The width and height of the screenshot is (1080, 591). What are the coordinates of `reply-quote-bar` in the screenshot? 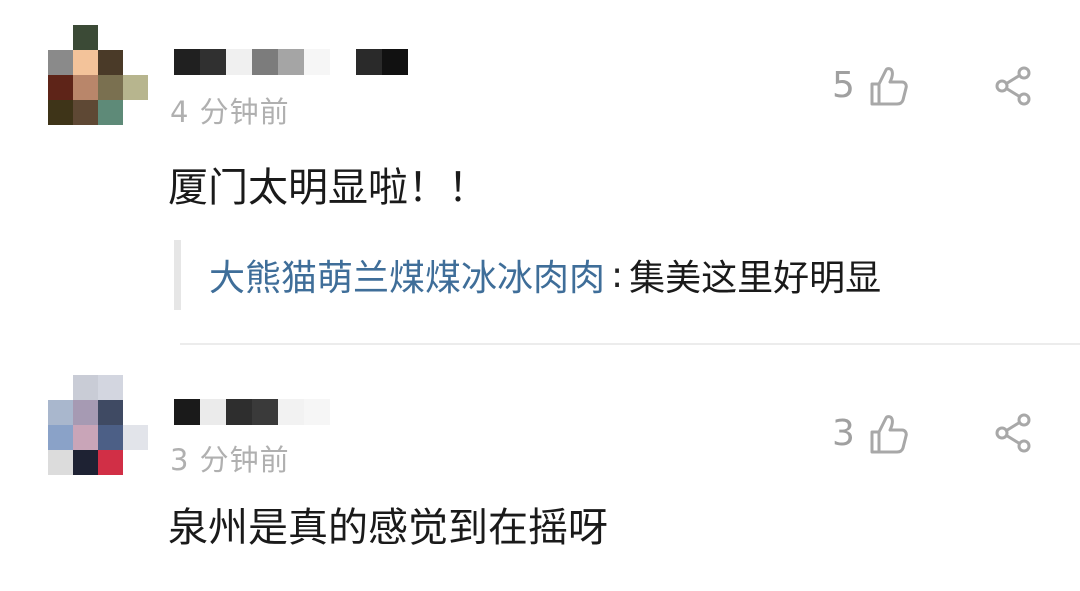 It's located at (177, 275).